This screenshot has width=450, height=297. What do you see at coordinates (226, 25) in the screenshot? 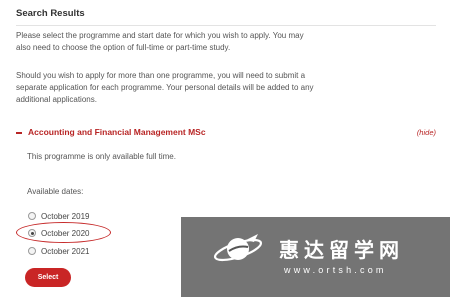
I see `title-divider` at bounding box center [226, 25].